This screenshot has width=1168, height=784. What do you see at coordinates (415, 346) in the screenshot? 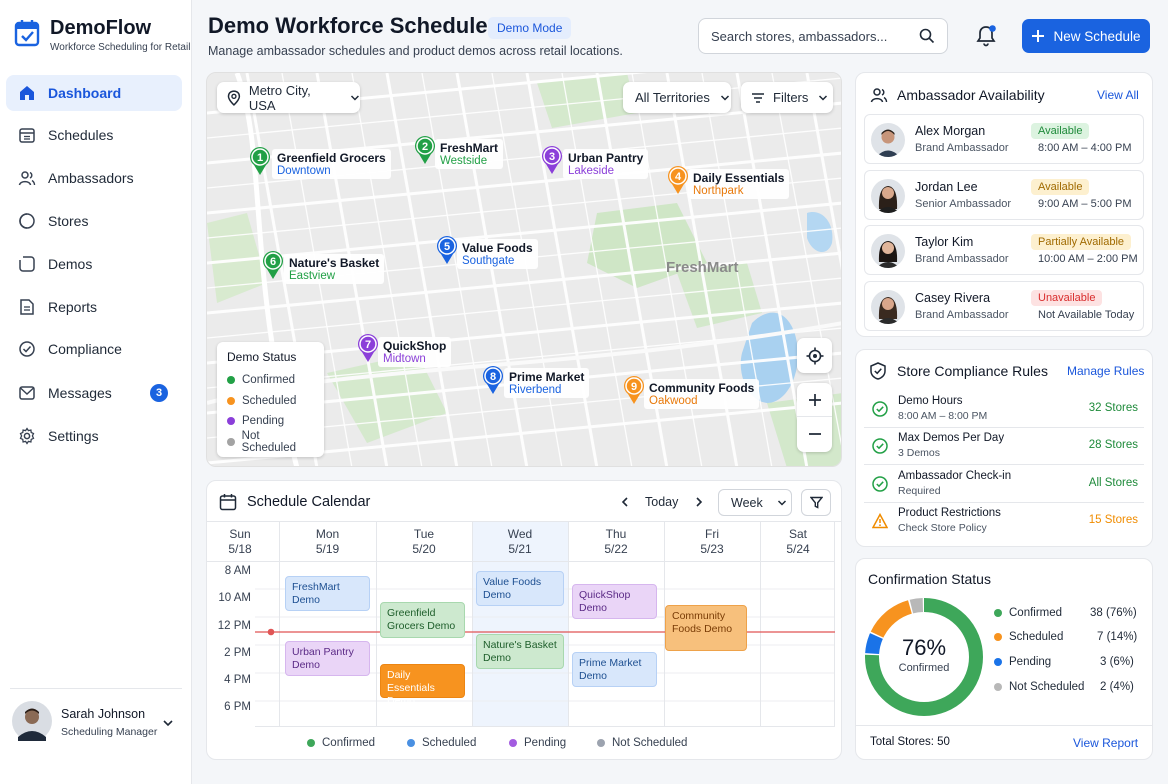
I see `pin-store-name: QuickShop` at bounding box center [415, 346].